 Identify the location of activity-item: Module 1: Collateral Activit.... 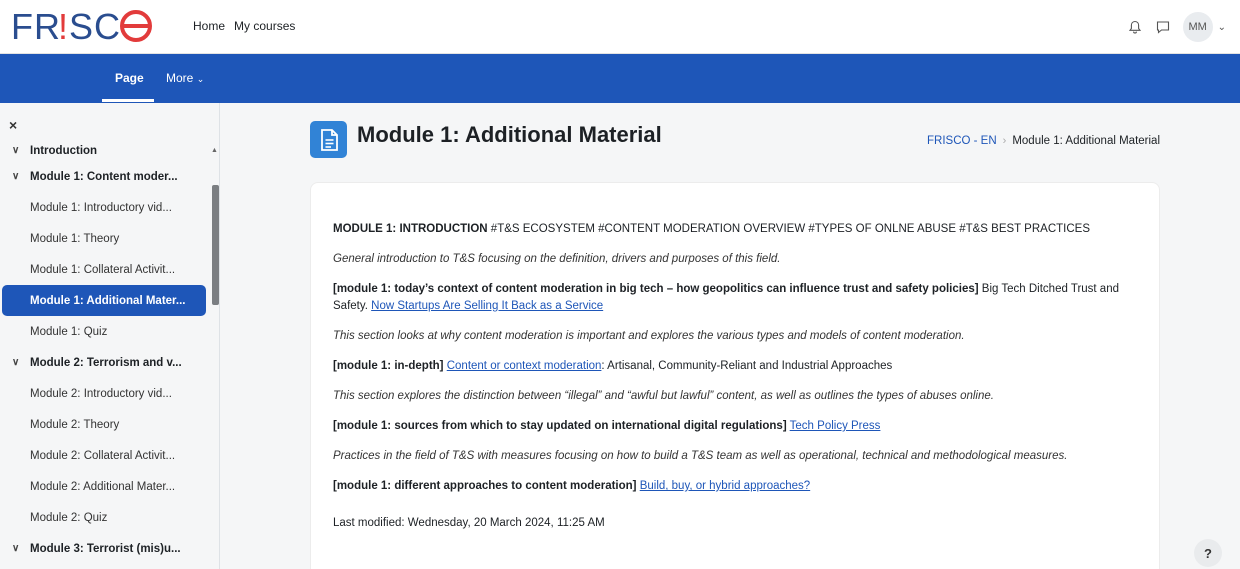
(106, 269).